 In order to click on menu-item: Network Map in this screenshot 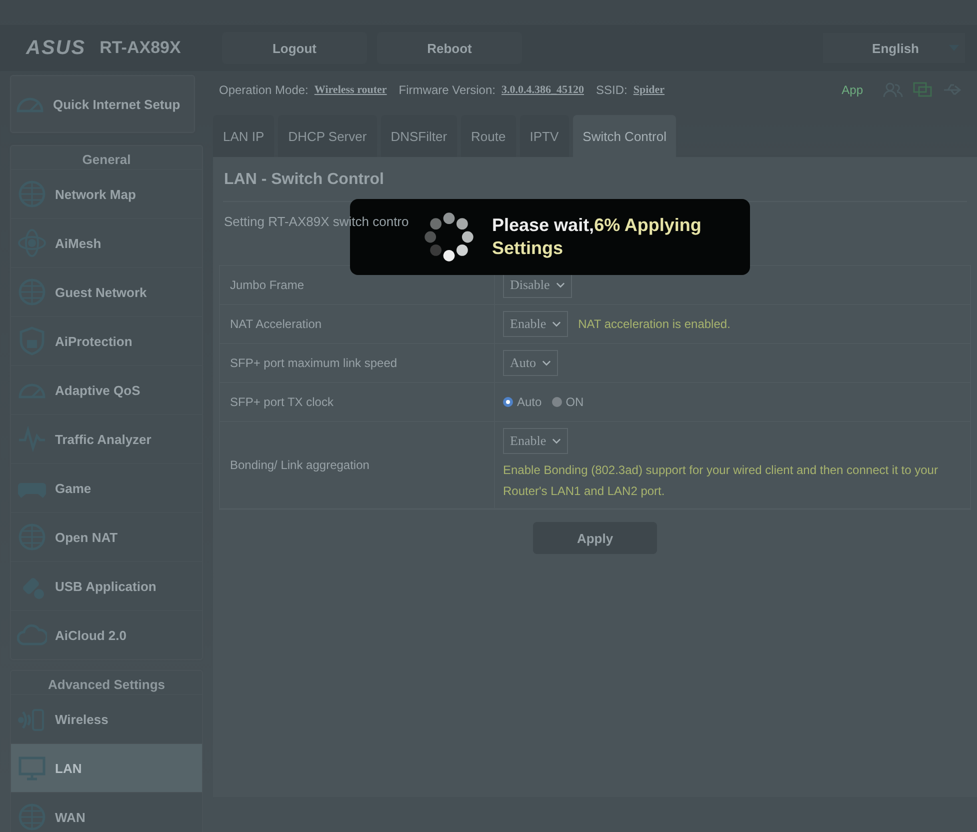, I will do `click(106, 193)`.